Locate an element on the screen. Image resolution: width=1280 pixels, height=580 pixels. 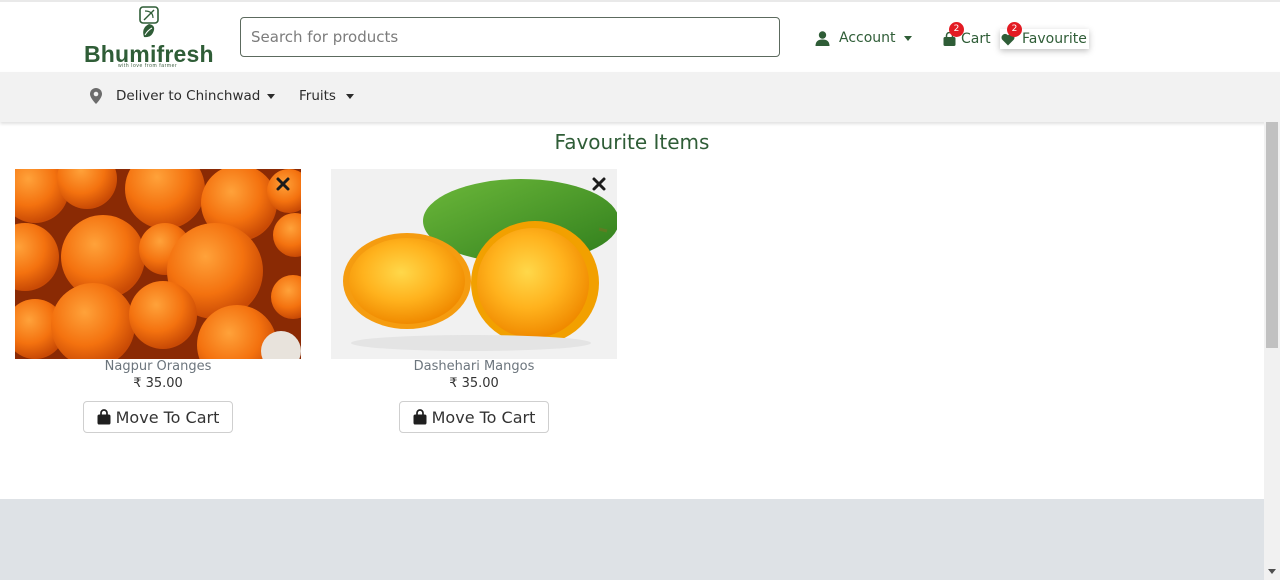
sub-navigation: Deliver to Chinchwad Fruits is located at coordinates (640, 97).